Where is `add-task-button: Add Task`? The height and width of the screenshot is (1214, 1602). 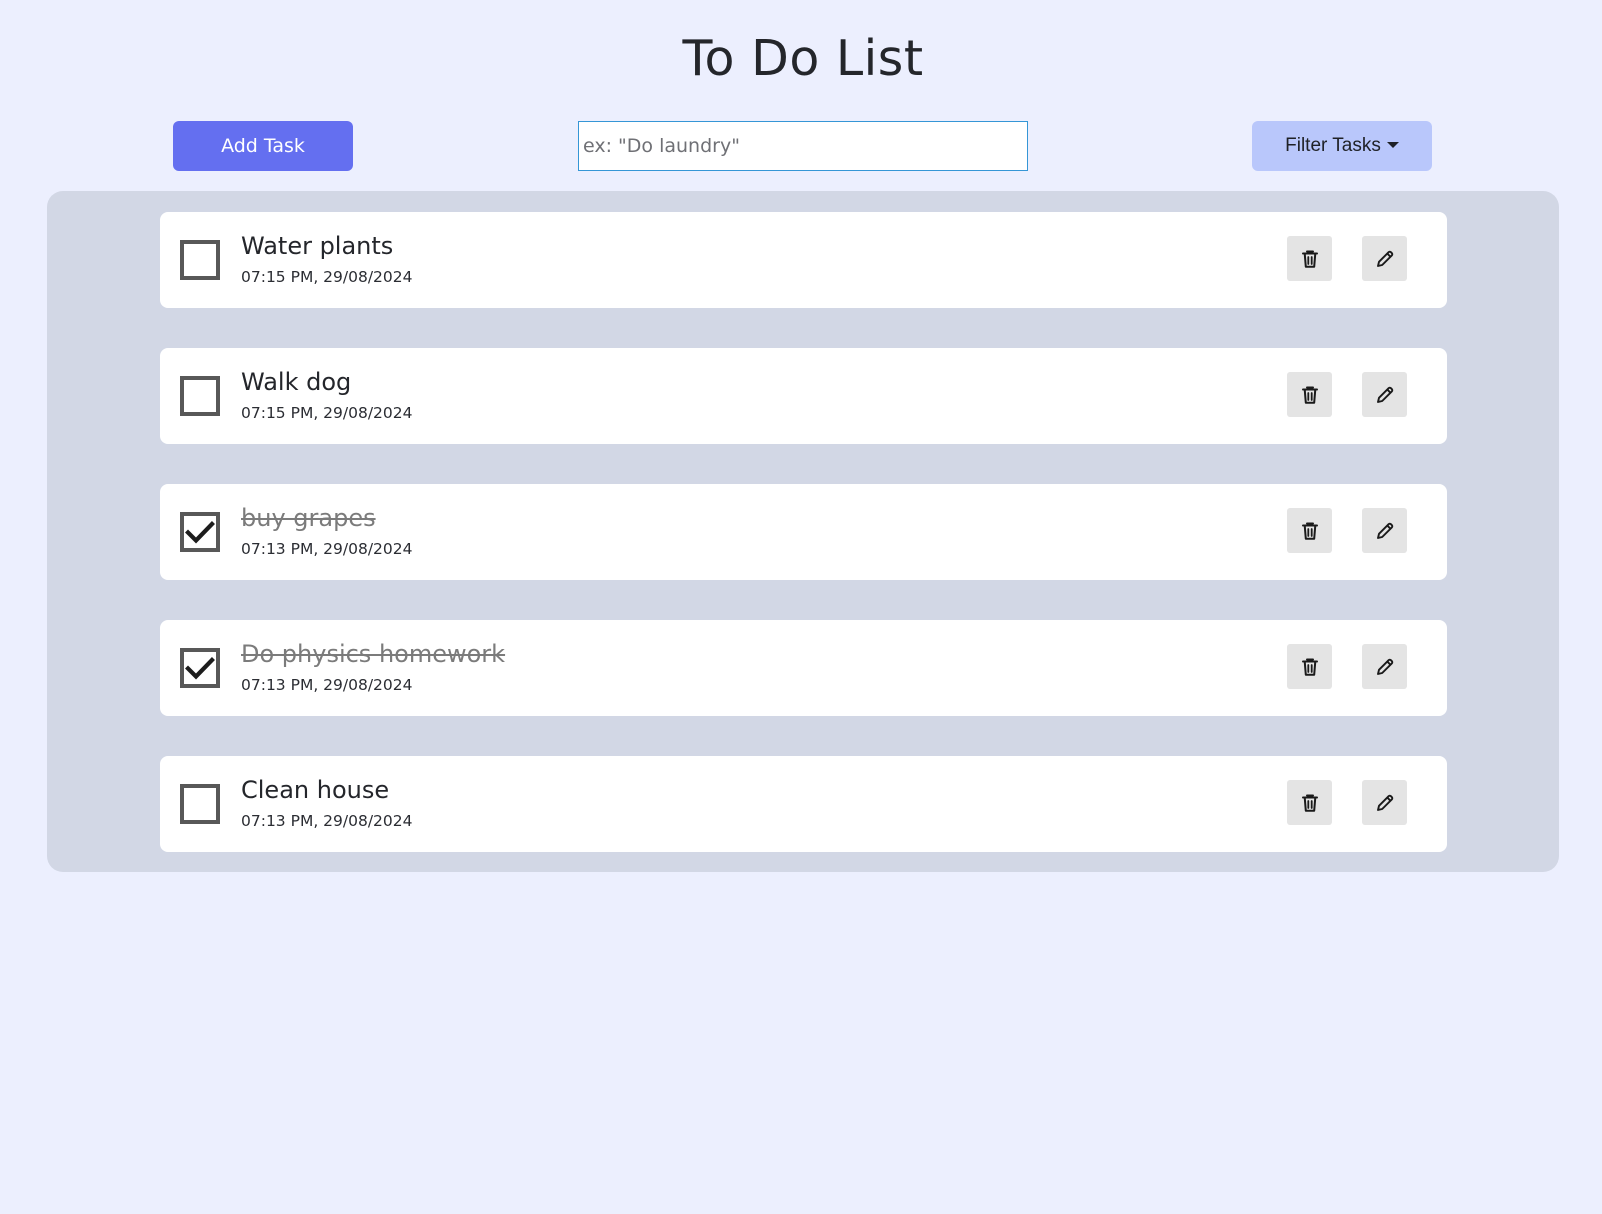
add-task-button: Add Task is located at coordinates (263, 146).